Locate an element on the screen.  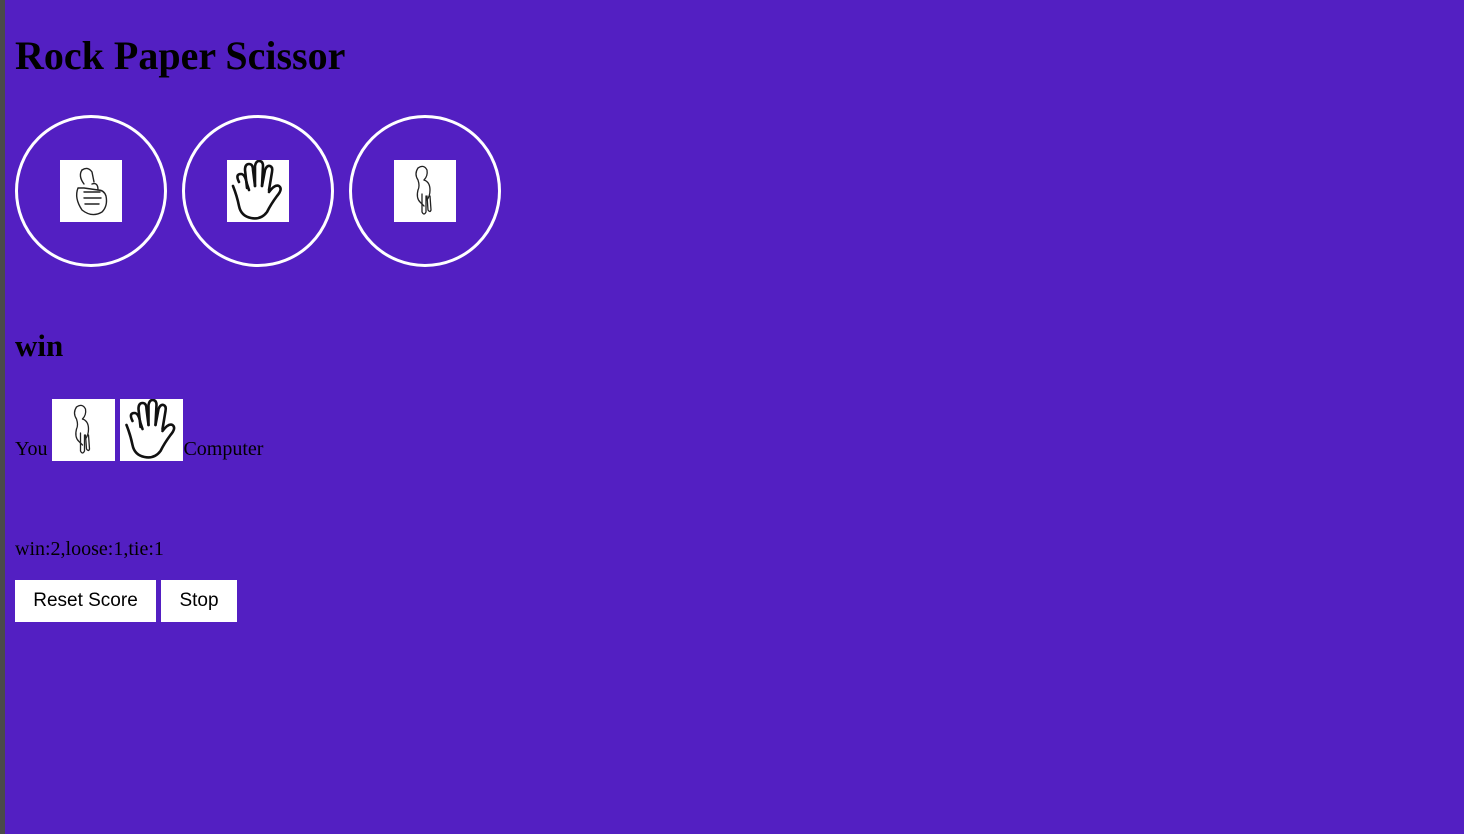
result-heading: win is located at coordinates (39, 345).